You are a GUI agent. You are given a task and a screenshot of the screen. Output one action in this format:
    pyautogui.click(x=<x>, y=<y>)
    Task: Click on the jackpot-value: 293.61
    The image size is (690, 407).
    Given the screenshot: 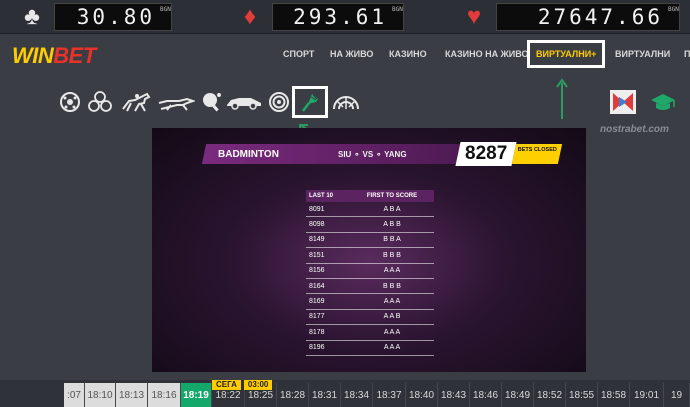 What is the action you would take?
    pyautogui.click(x=340, y=17)
    